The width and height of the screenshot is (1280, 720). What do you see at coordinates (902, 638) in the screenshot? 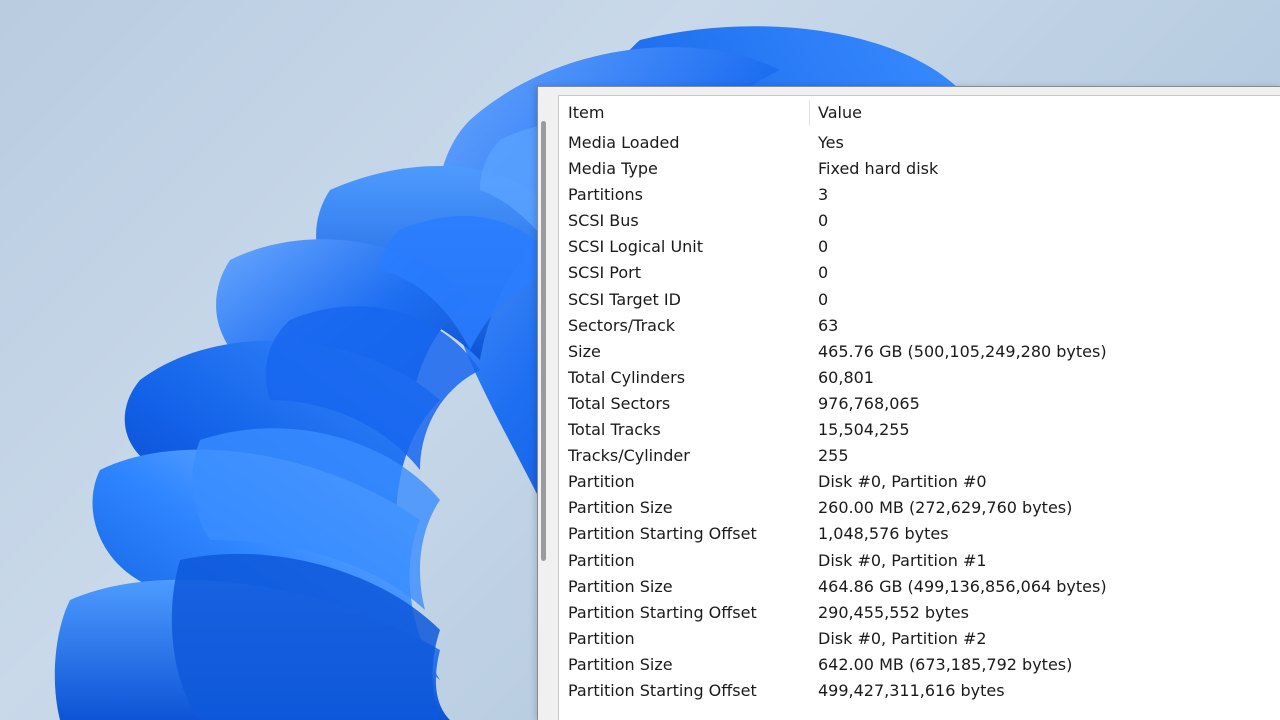
I see `value-cell: Disk #0, Partition #2` at bounding box center [902, 638].